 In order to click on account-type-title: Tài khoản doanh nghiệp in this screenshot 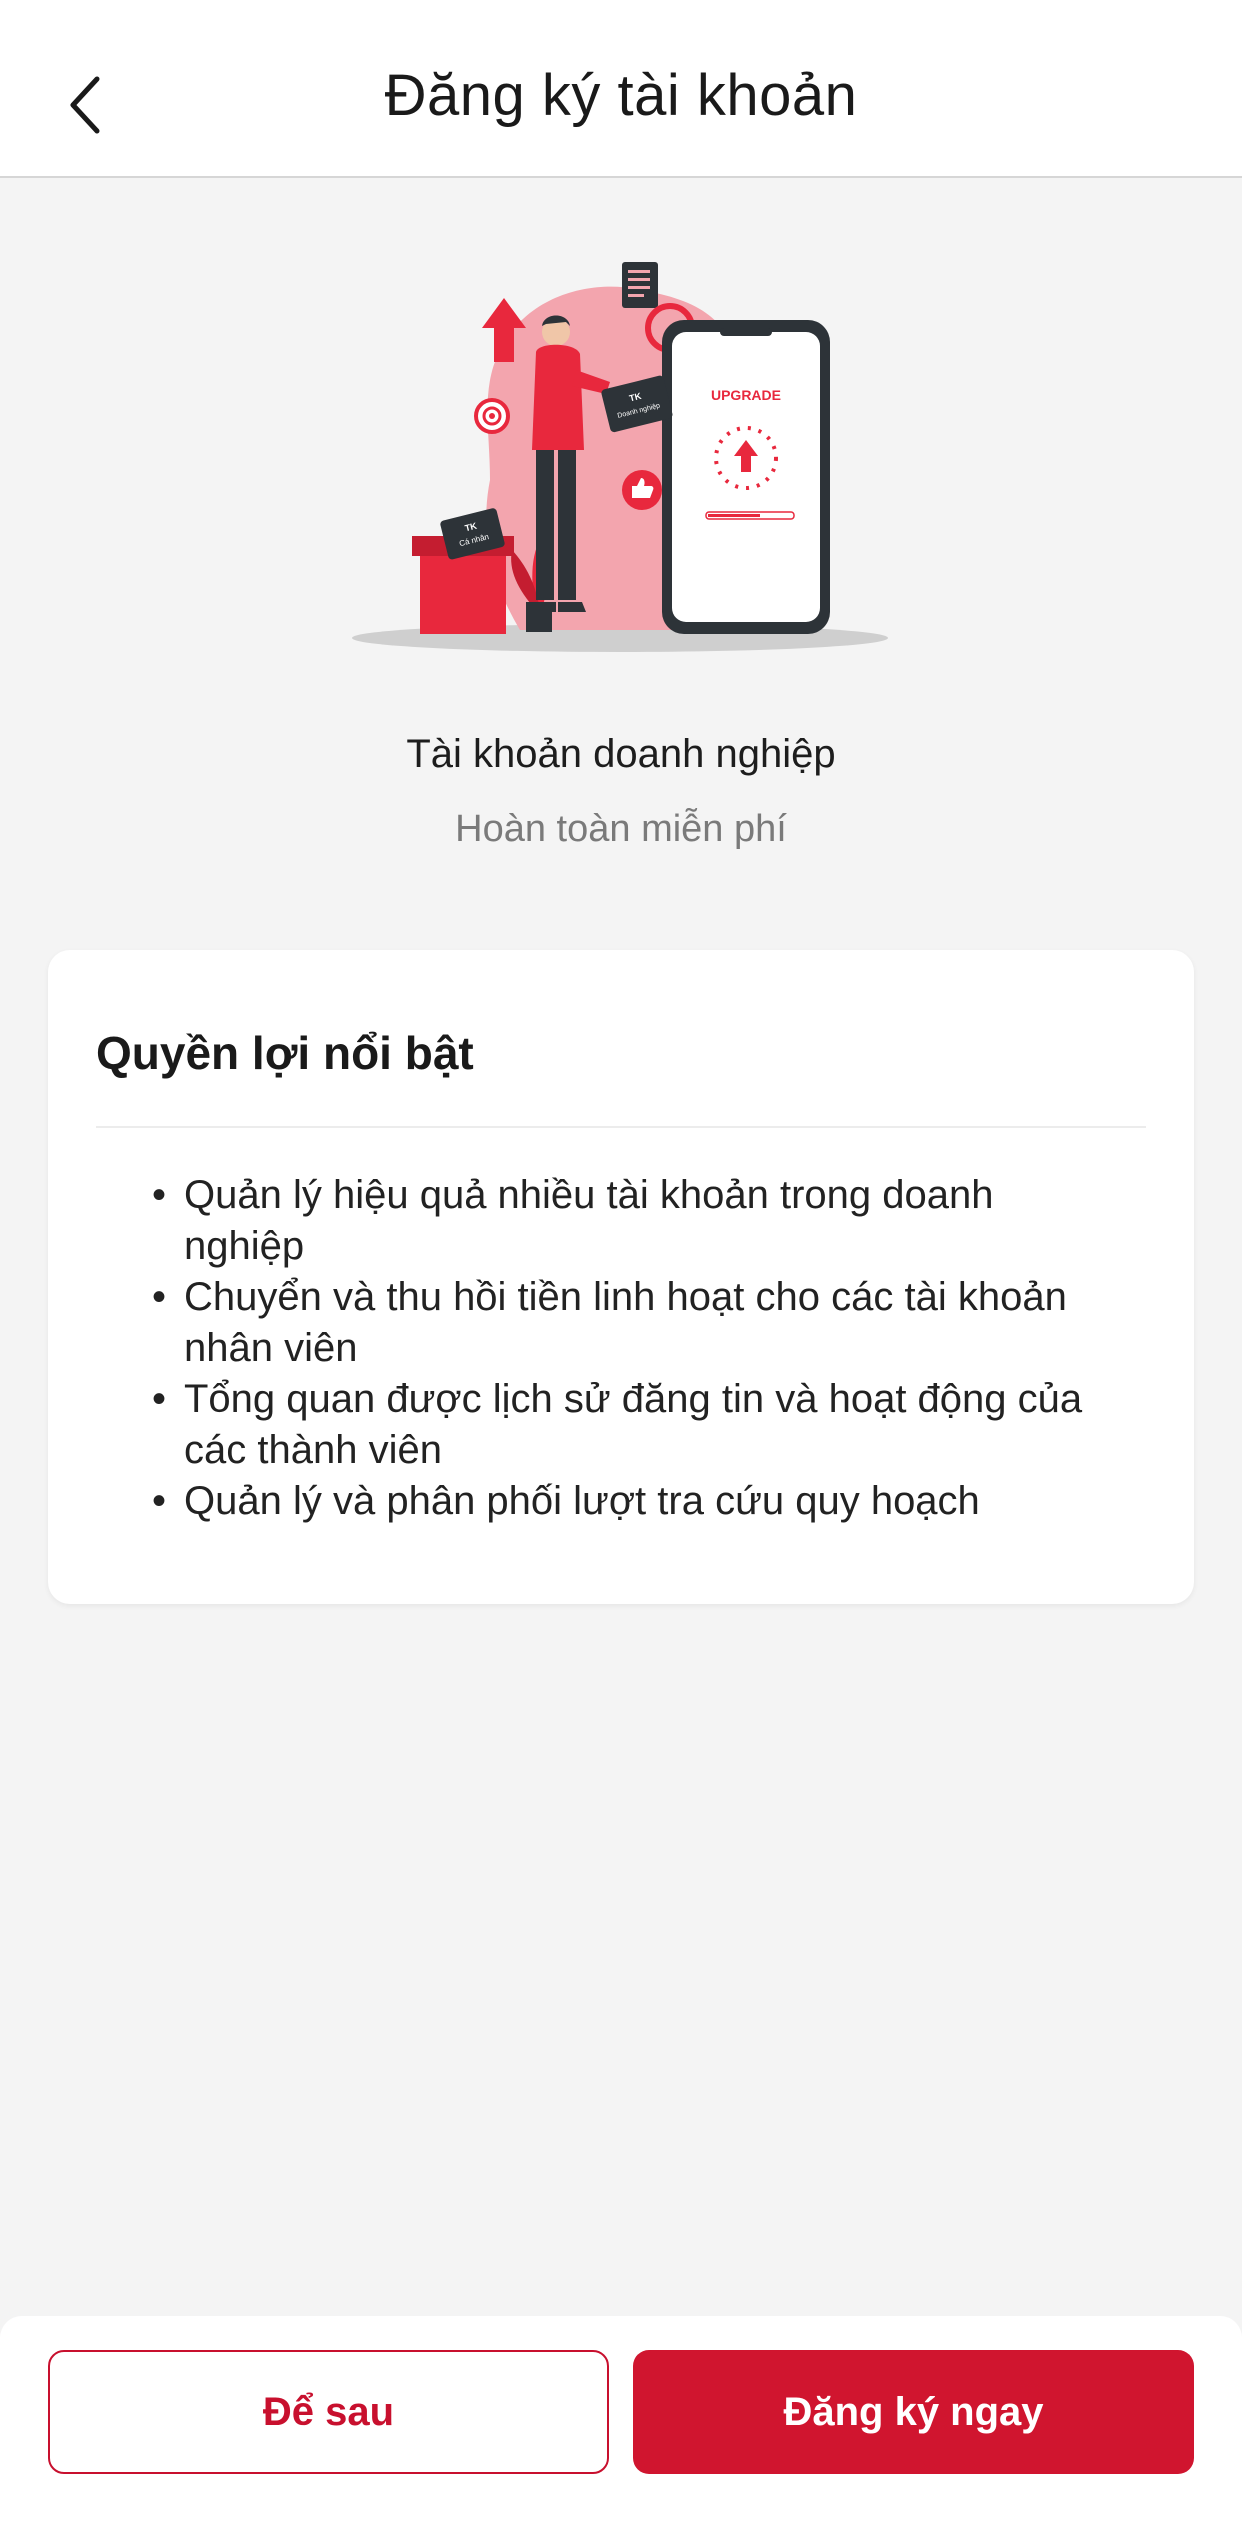, I will do `click(621, 754)`.